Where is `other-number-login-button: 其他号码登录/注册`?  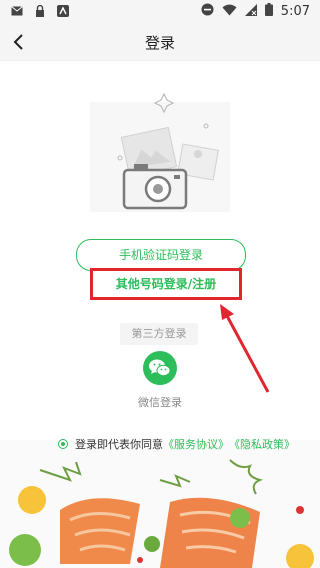 other-number-login-button: 其他号码登录/注册 is located at coordinates (166, 284).